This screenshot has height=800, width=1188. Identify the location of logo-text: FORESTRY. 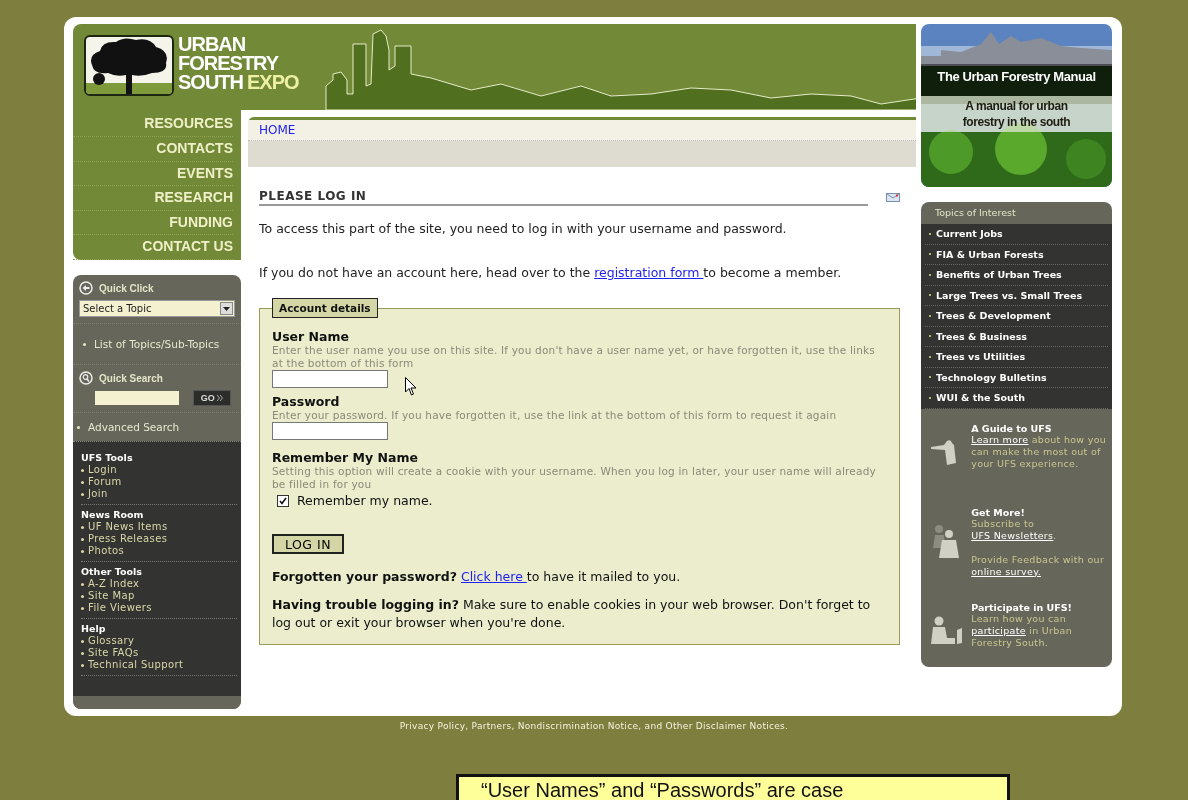
(229, 63).